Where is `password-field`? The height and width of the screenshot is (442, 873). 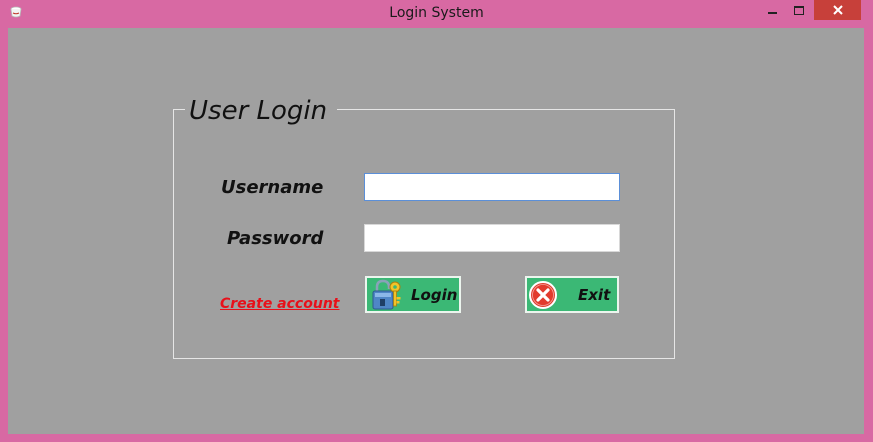 password-field is located at coordinates (492, 238).